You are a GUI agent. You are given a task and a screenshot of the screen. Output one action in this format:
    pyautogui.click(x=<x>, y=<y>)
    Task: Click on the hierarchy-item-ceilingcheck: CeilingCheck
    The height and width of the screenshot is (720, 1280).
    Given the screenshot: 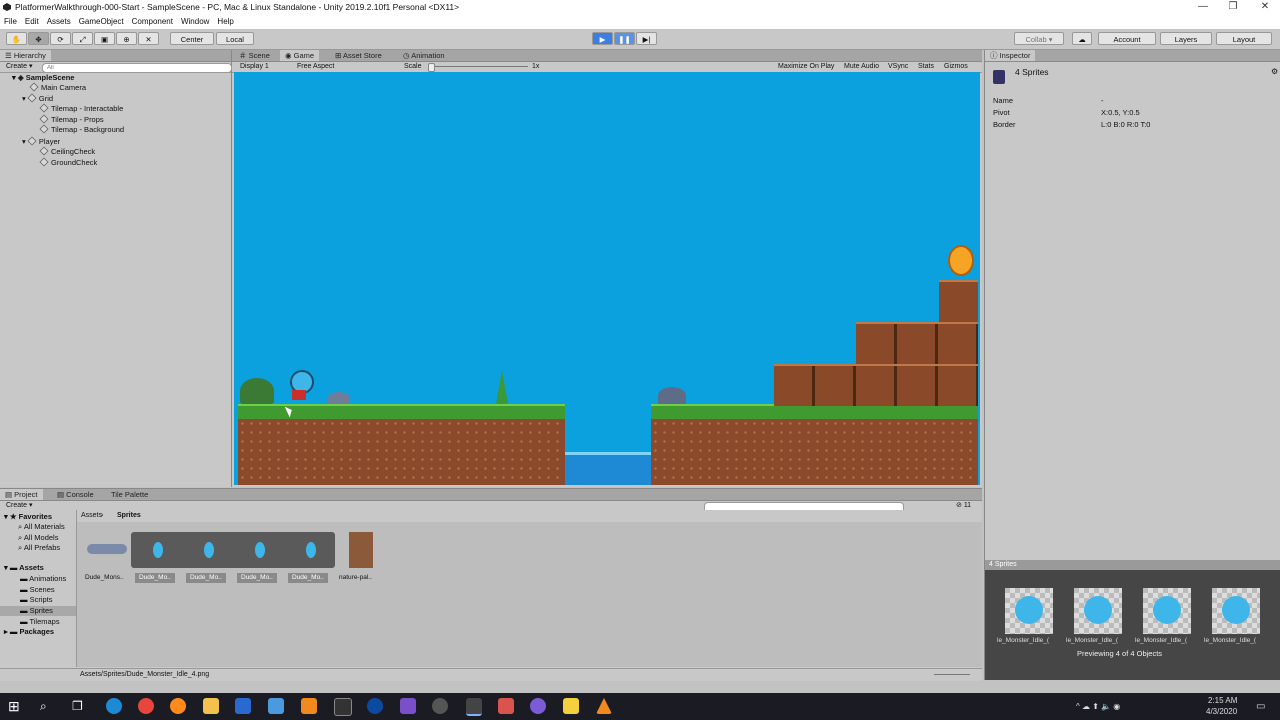 What is the action you would take?
    pyautogui.click(x=67, y=151)
    